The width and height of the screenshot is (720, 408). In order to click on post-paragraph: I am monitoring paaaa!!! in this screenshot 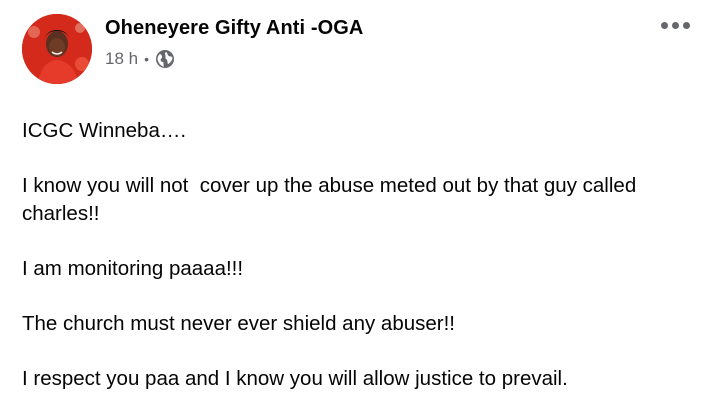, I will do `click(133, 268)`.